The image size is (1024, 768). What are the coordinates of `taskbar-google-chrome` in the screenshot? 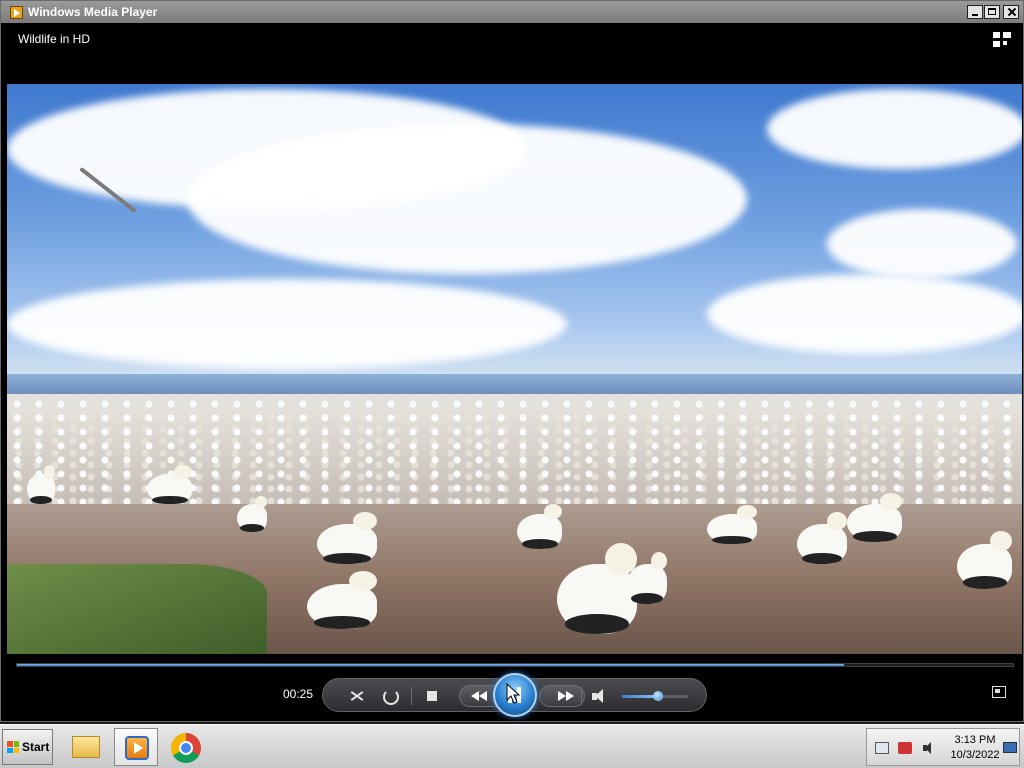 It's located at (186, 747).